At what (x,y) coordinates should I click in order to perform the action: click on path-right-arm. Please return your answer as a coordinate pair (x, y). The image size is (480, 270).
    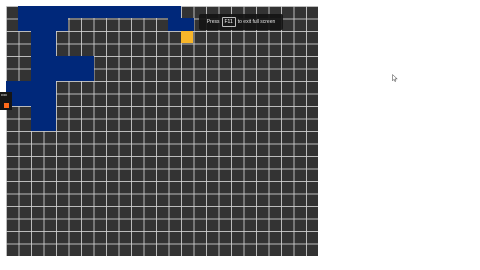
    Looking at the image, I should click on (75, 68).